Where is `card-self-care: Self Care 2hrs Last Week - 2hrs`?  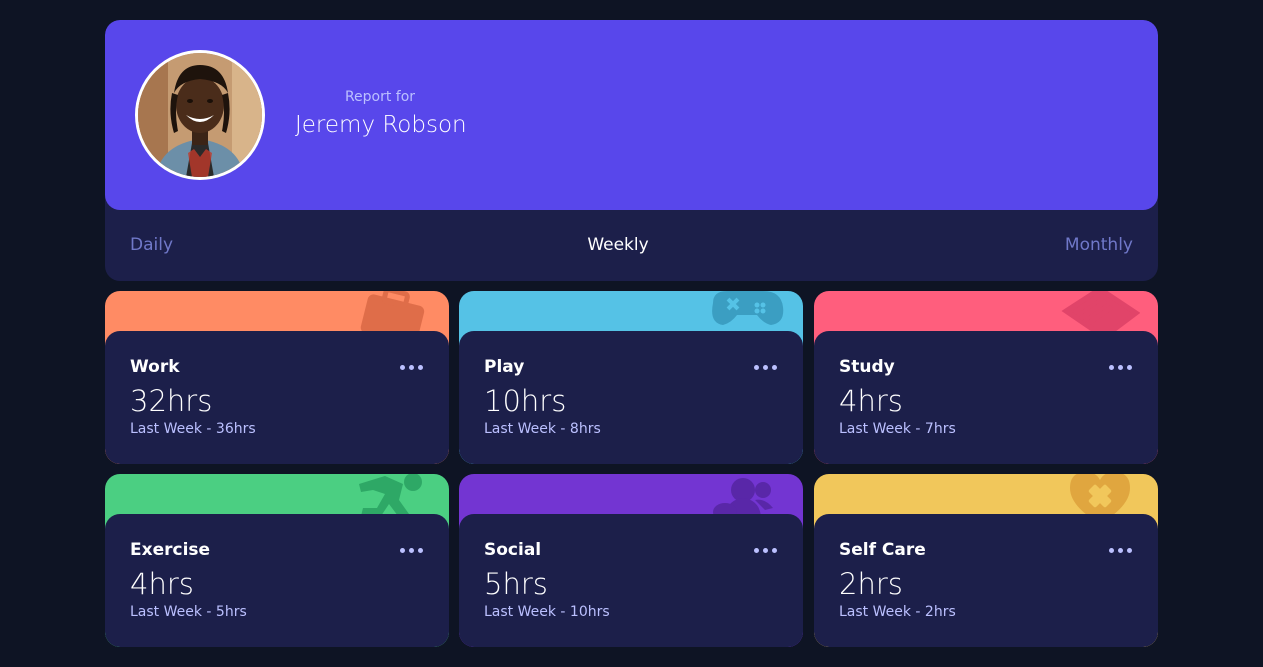 card-self-care: Self Care 2hrs Last Week - 2hrs is located at coordinates (986, 560).